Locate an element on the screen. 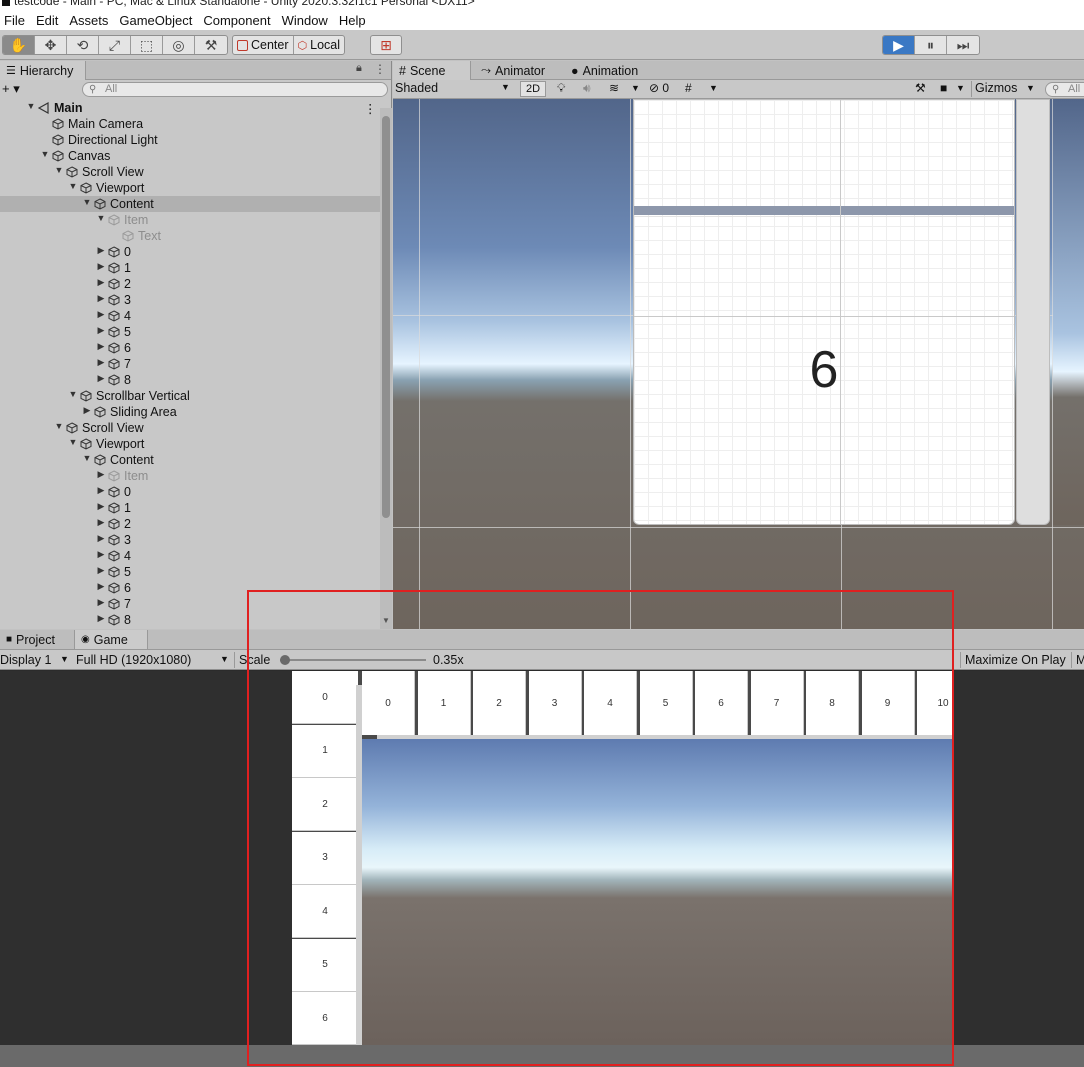  resolution-dropdown: Full HD (1920x1080) ▼ is located at coordinates (154, 660).